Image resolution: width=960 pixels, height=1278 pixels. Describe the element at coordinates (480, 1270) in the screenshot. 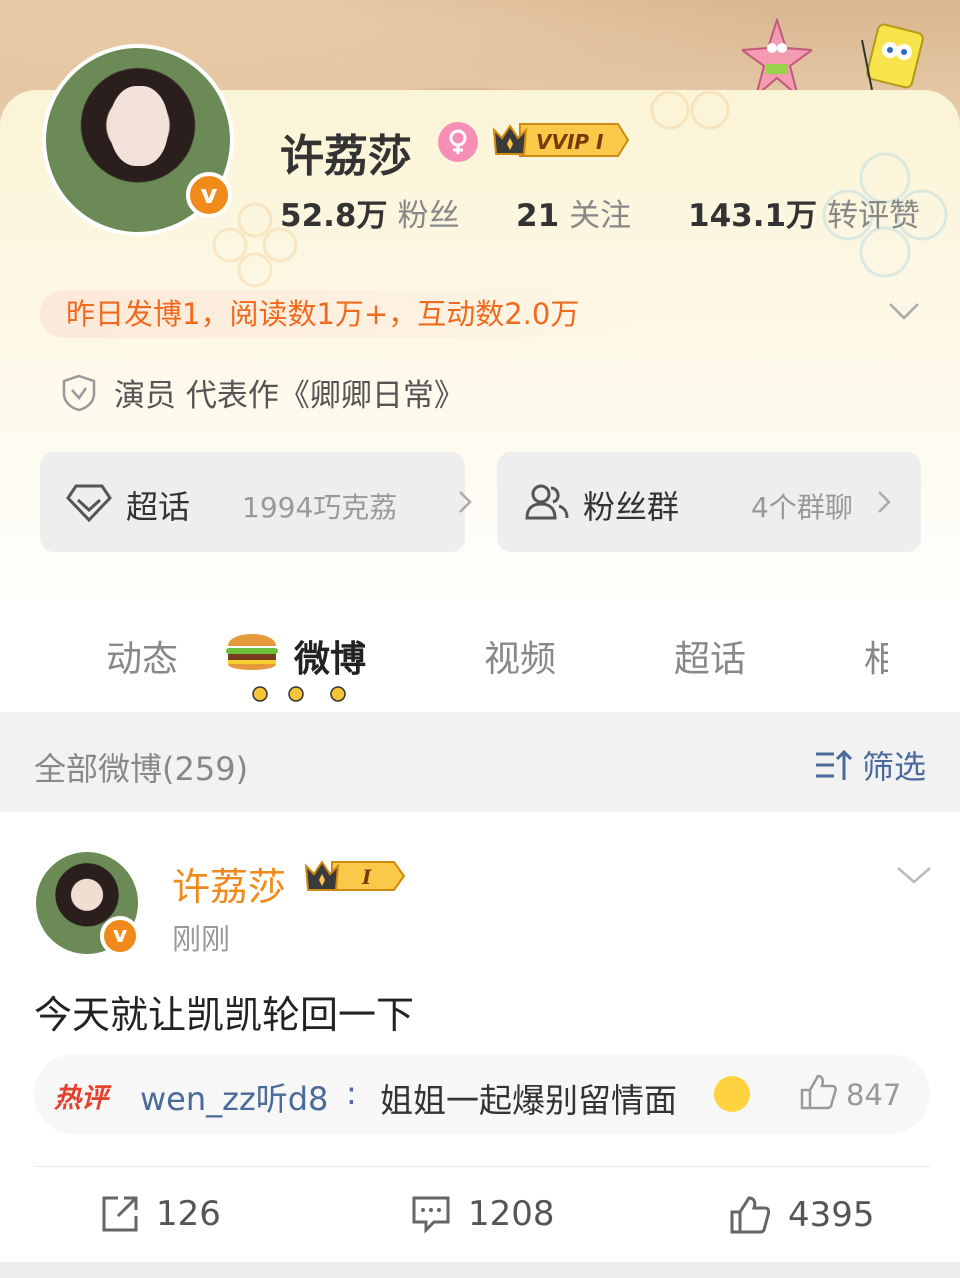

I see `bottom-divider` at that location.